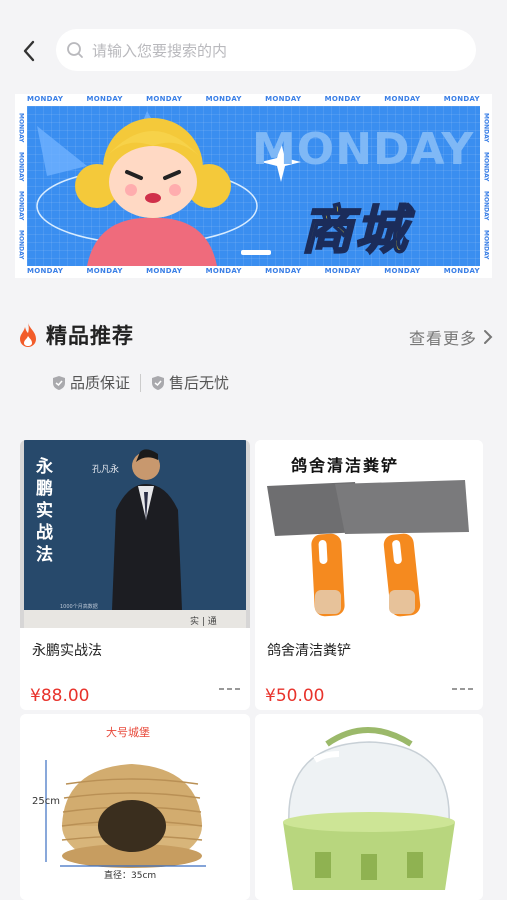  I want to click on see-more-link: 查看更多, so click(451, 337).